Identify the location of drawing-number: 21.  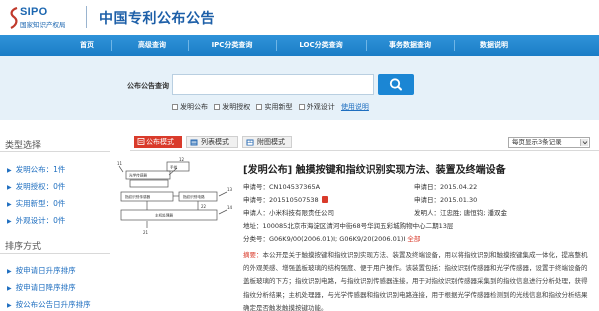
(146, 232).